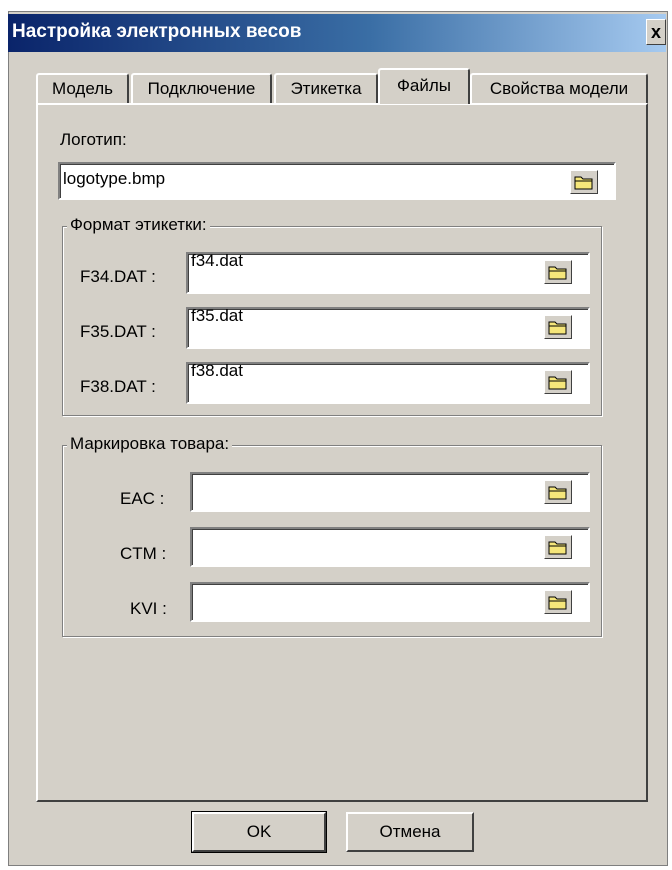 The height and width of the screenshot is (870, 672). I want to click on f38-file-value: f38.dat, so click(217, 370).